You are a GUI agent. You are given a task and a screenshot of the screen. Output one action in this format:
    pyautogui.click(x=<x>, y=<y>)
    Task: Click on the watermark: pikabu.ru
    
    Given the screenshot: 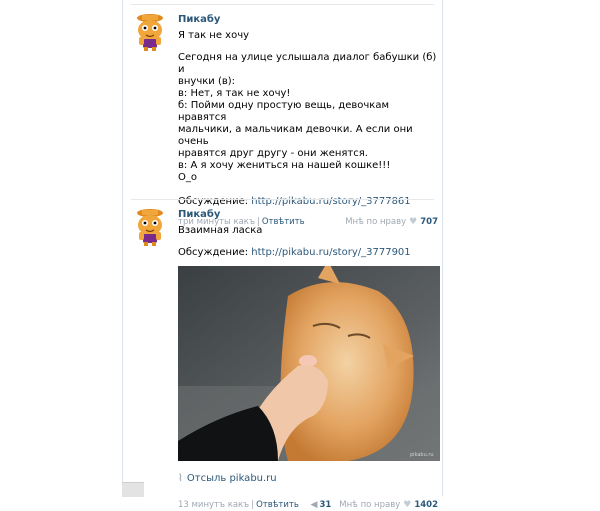 What is the action you would take?
    pyautogui.click(x=422, y=455)
    